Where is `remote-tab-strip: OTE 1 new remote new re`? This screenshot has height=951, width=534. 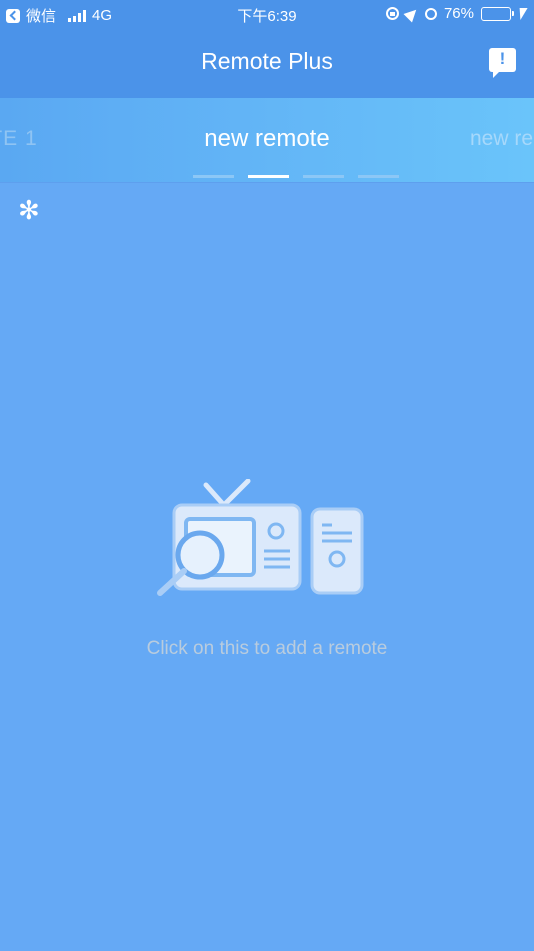 remote-tab-strip: OTE 1 new remote new re is located at coordinates (267, 140).